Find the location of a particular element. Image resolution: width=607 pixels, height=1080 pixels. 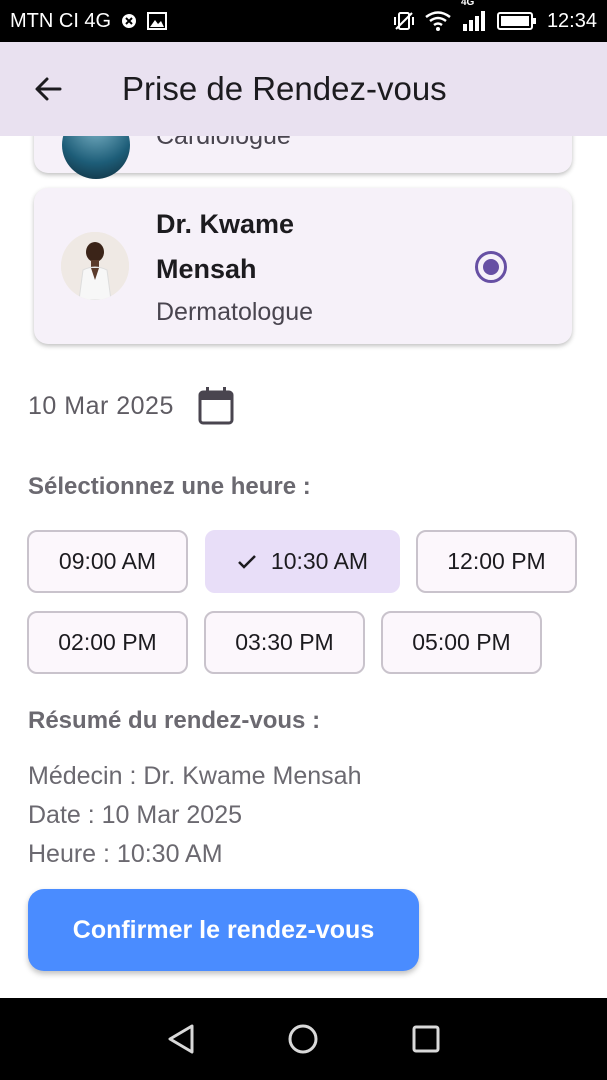

time-slot-chip: 02:00 PM is located at coordinates (107, 642).